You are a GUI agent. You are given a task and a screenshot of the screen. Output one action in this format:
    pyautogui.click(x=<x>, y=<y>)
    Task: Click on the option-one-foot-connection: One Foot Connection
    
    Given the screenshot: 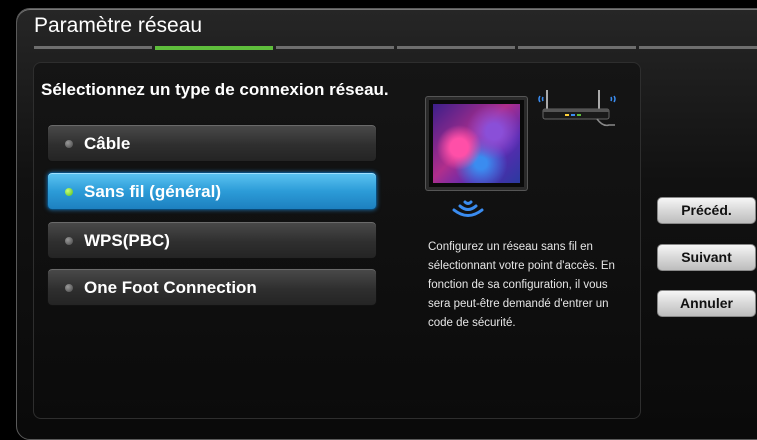 What is the action you would take?
    pyautogui.click(x=212, y=287)
    